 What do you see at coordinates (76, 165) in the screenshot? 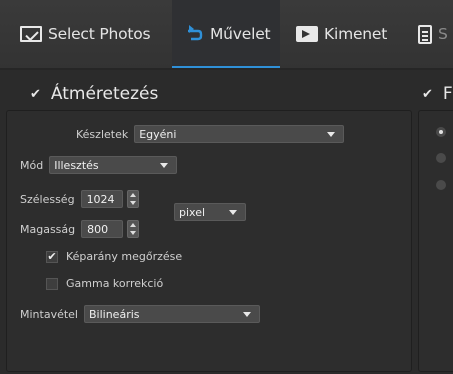
I see `mode-value: Illesztés` at bounding box center [76, 165].